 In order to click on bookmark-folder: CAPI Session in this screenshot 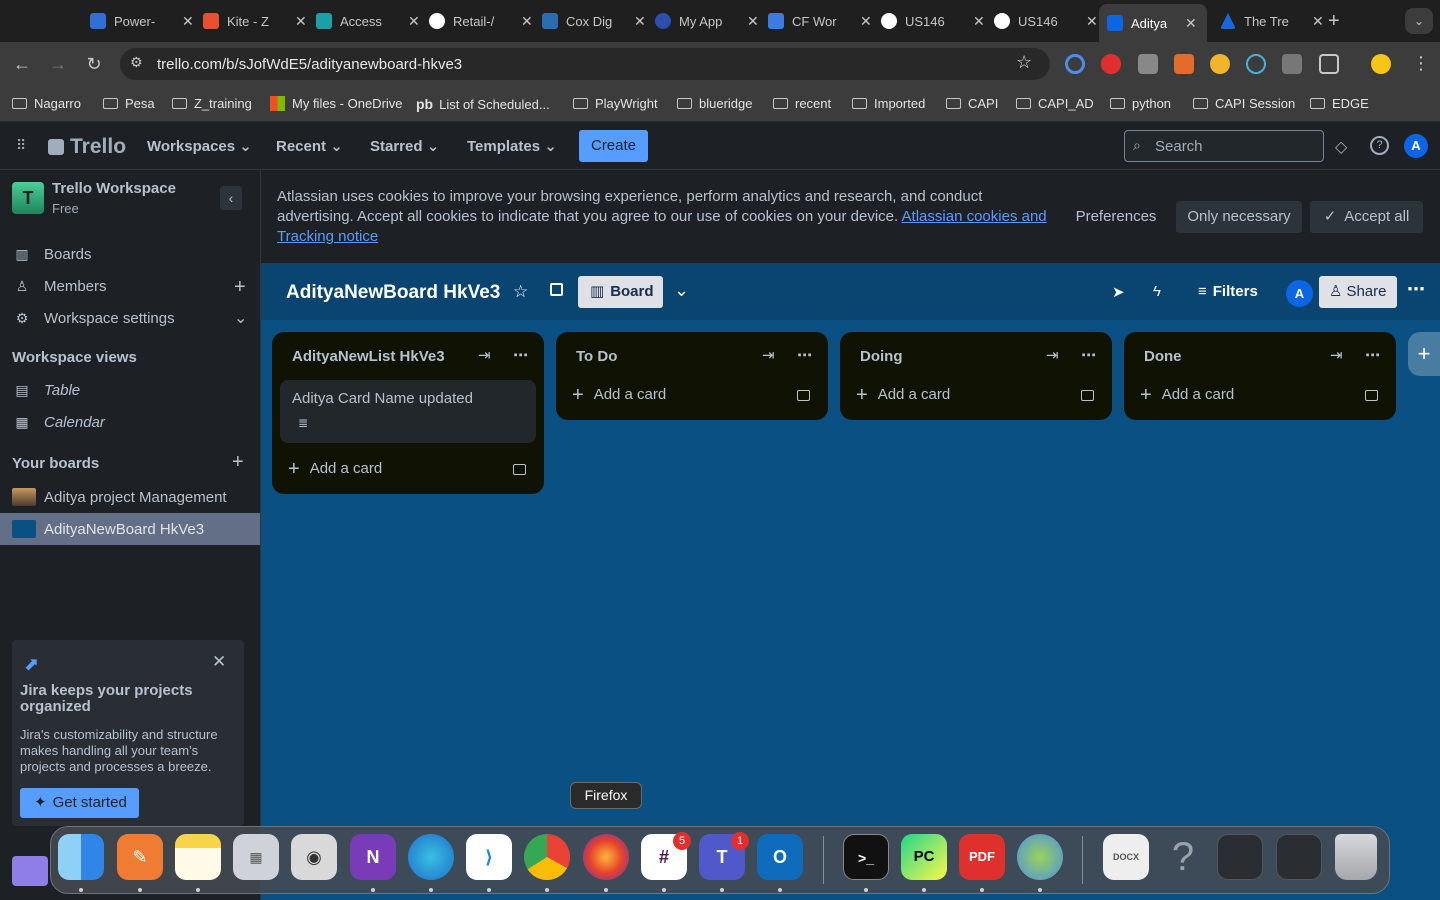, I will do `click(1244, 103)`.